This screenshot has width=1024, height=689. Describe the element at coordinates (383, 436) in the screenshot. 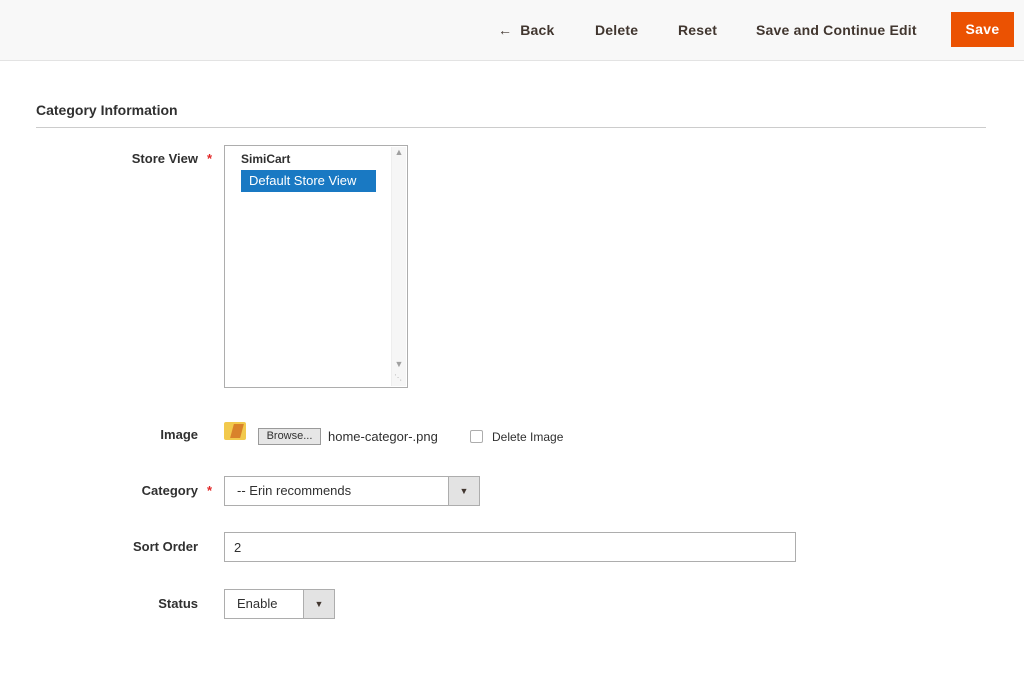

I see `file-name: home-categor-.png` at that location.